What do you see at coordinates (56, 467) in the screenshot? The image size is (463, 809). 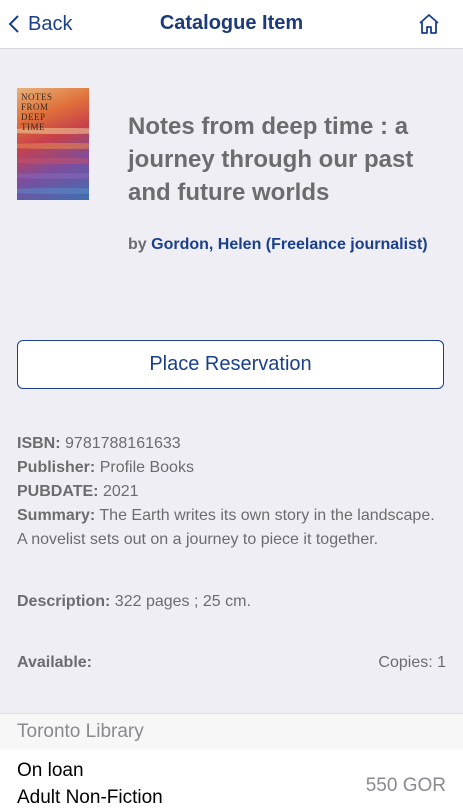 I see `publisher-label: Publisher:` at bounding box center [56, 467].